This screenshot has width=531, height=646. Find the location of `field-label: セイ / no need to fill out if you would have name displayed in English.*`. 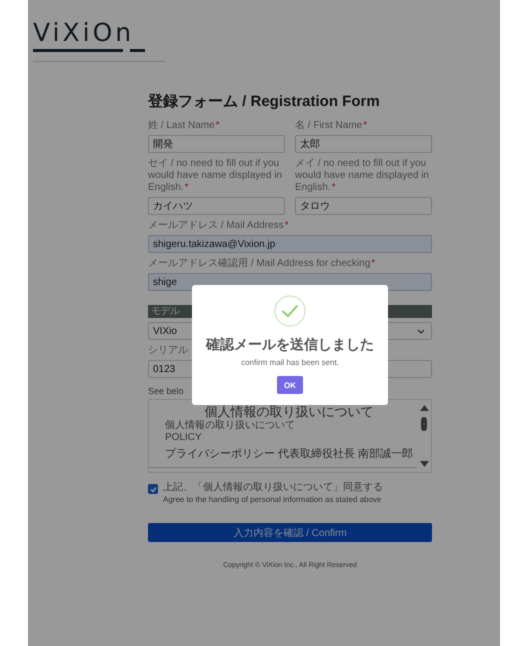

field-label: セイ / no need to fill out if you would have name displayed in English.* is located at coordinates (215, 176).